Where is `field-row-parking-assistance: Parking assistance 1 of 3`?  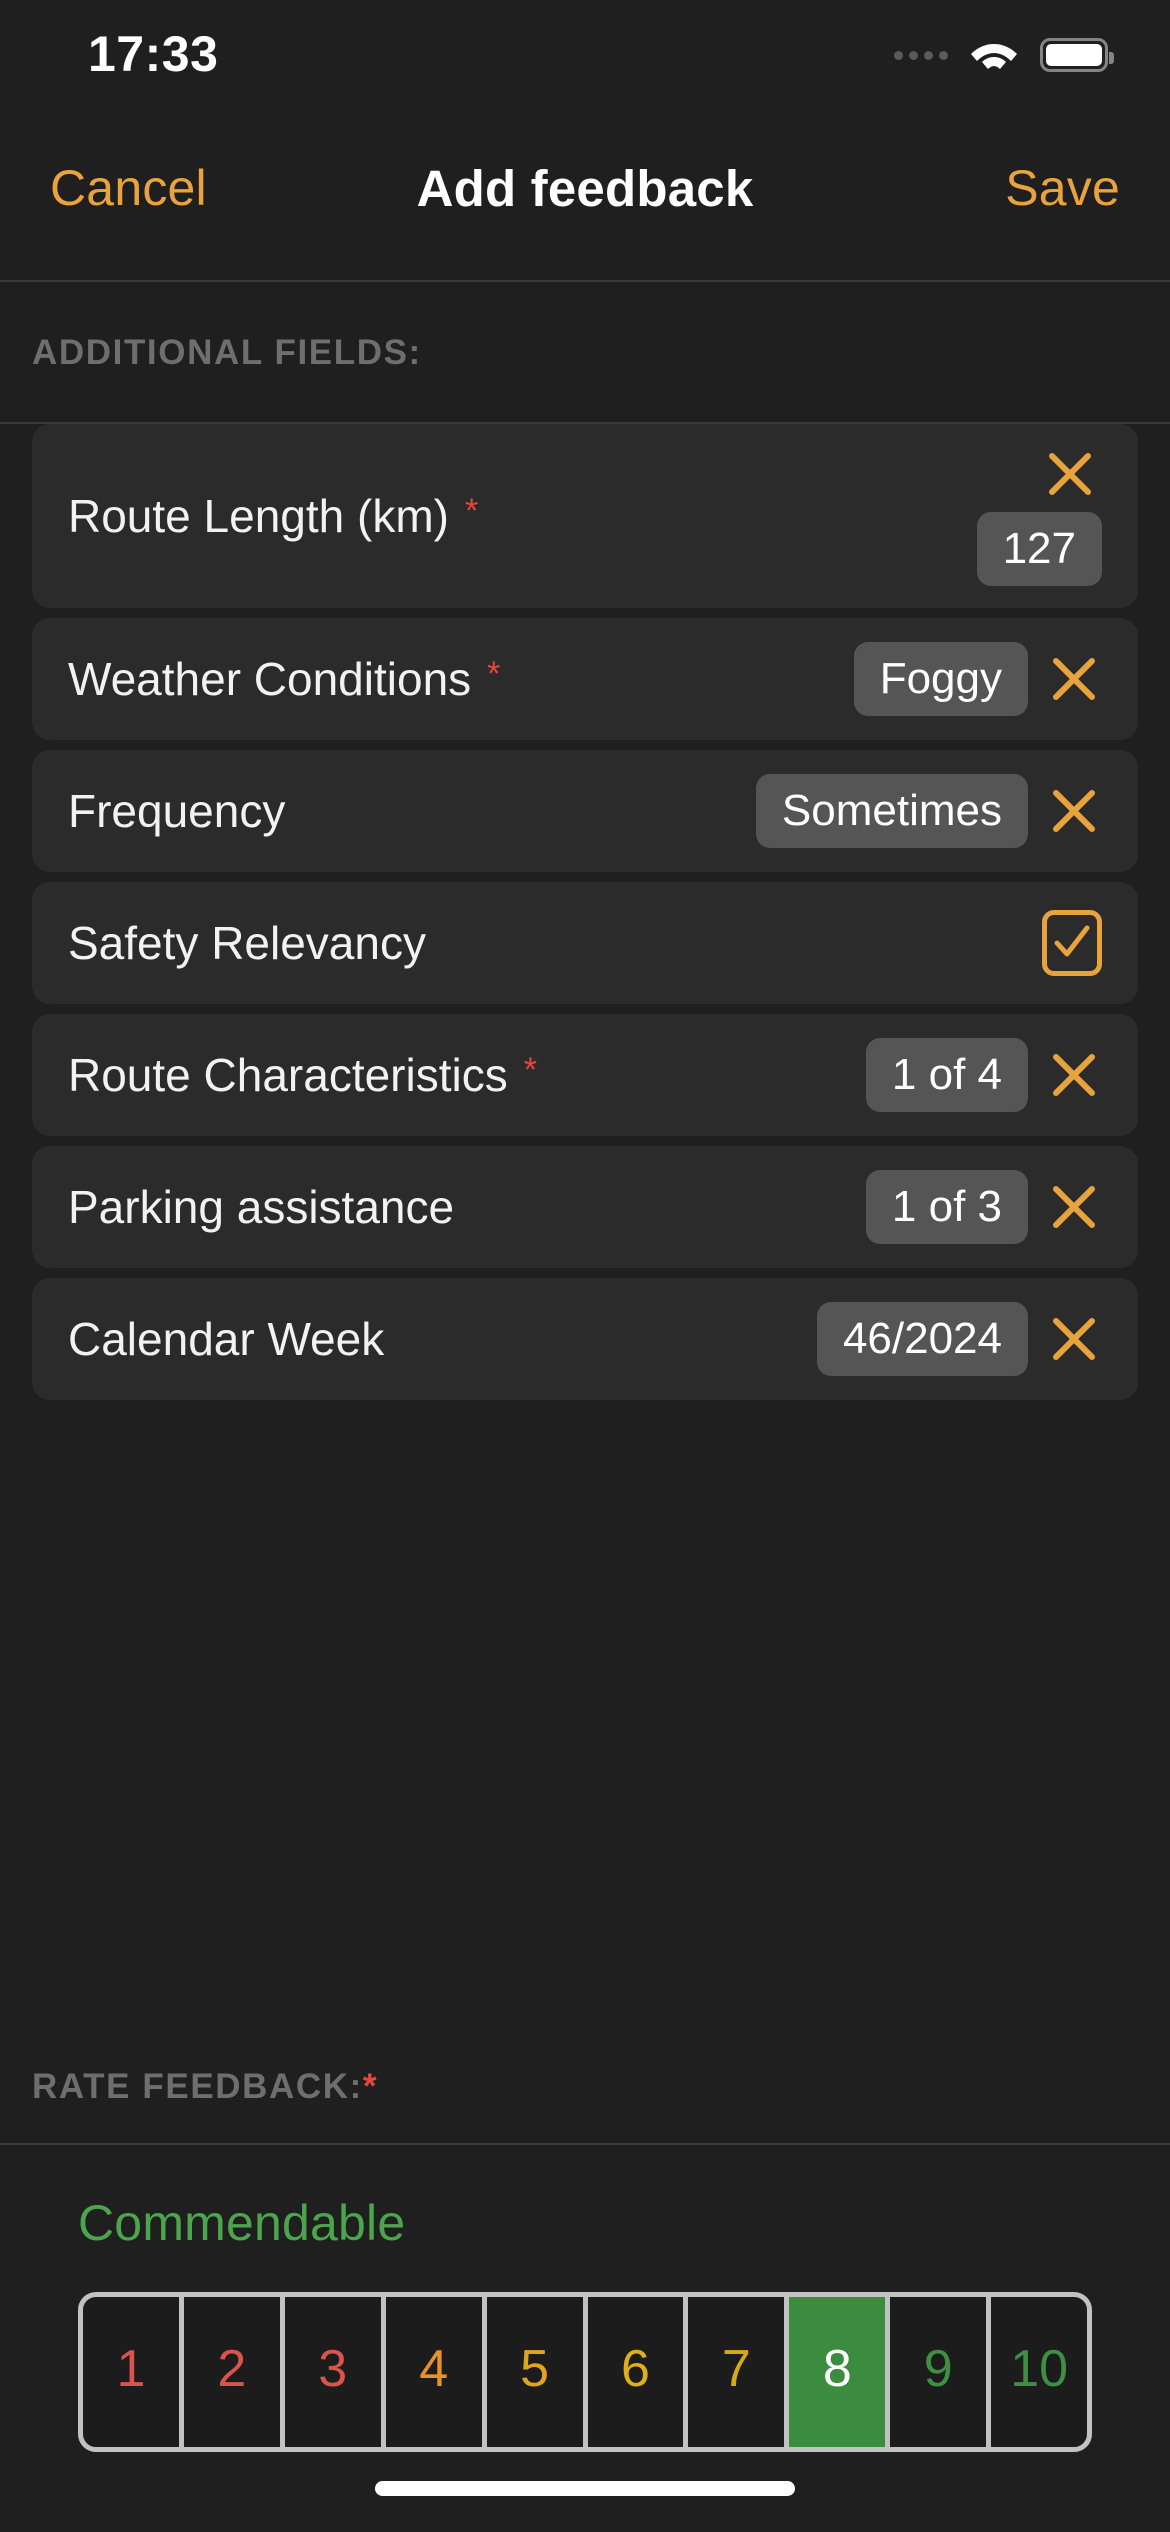
field-row-parking-assistance: Parking assistance 1 of 3 is located at coordinates (585, 1207).